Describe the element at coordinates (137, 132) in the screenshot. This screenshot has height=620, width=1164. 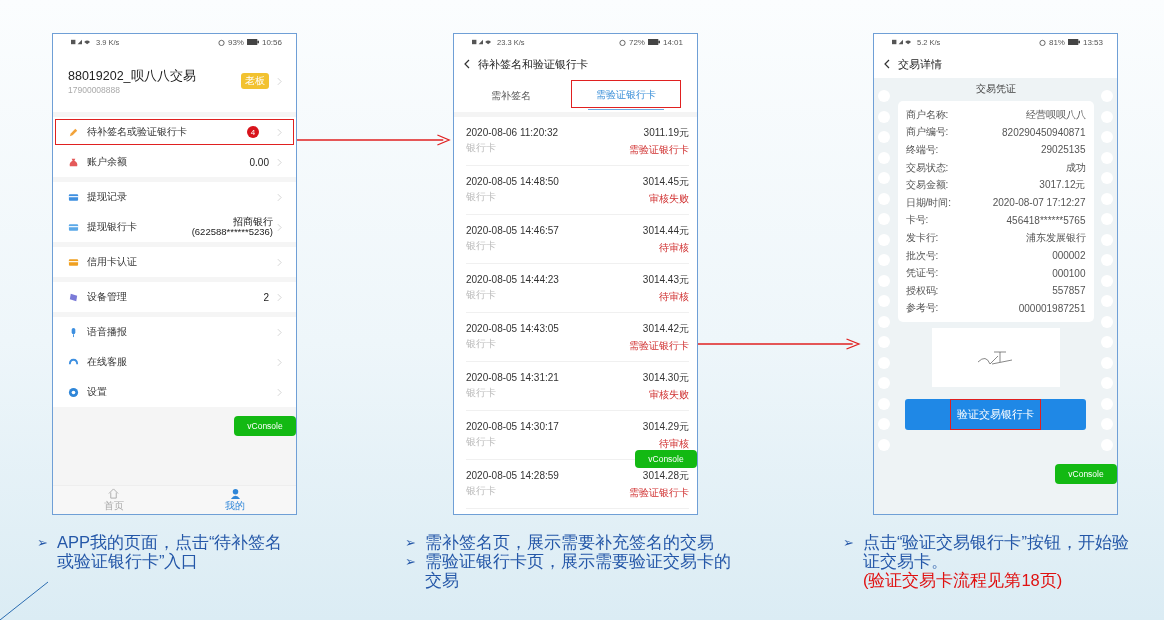
I see `menu-label: 待补签名或验证银行卡` at that location.